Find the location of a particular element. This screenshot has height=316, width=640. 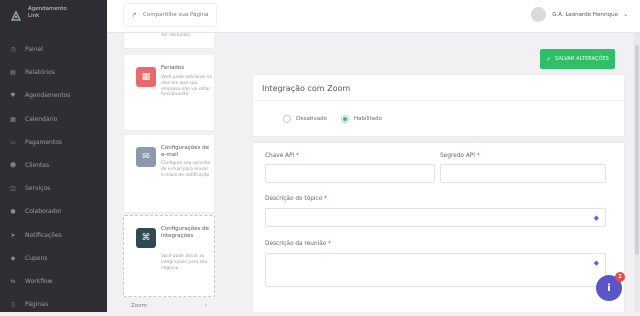

send-icon: ➤ is located at coordinates (13, 235).